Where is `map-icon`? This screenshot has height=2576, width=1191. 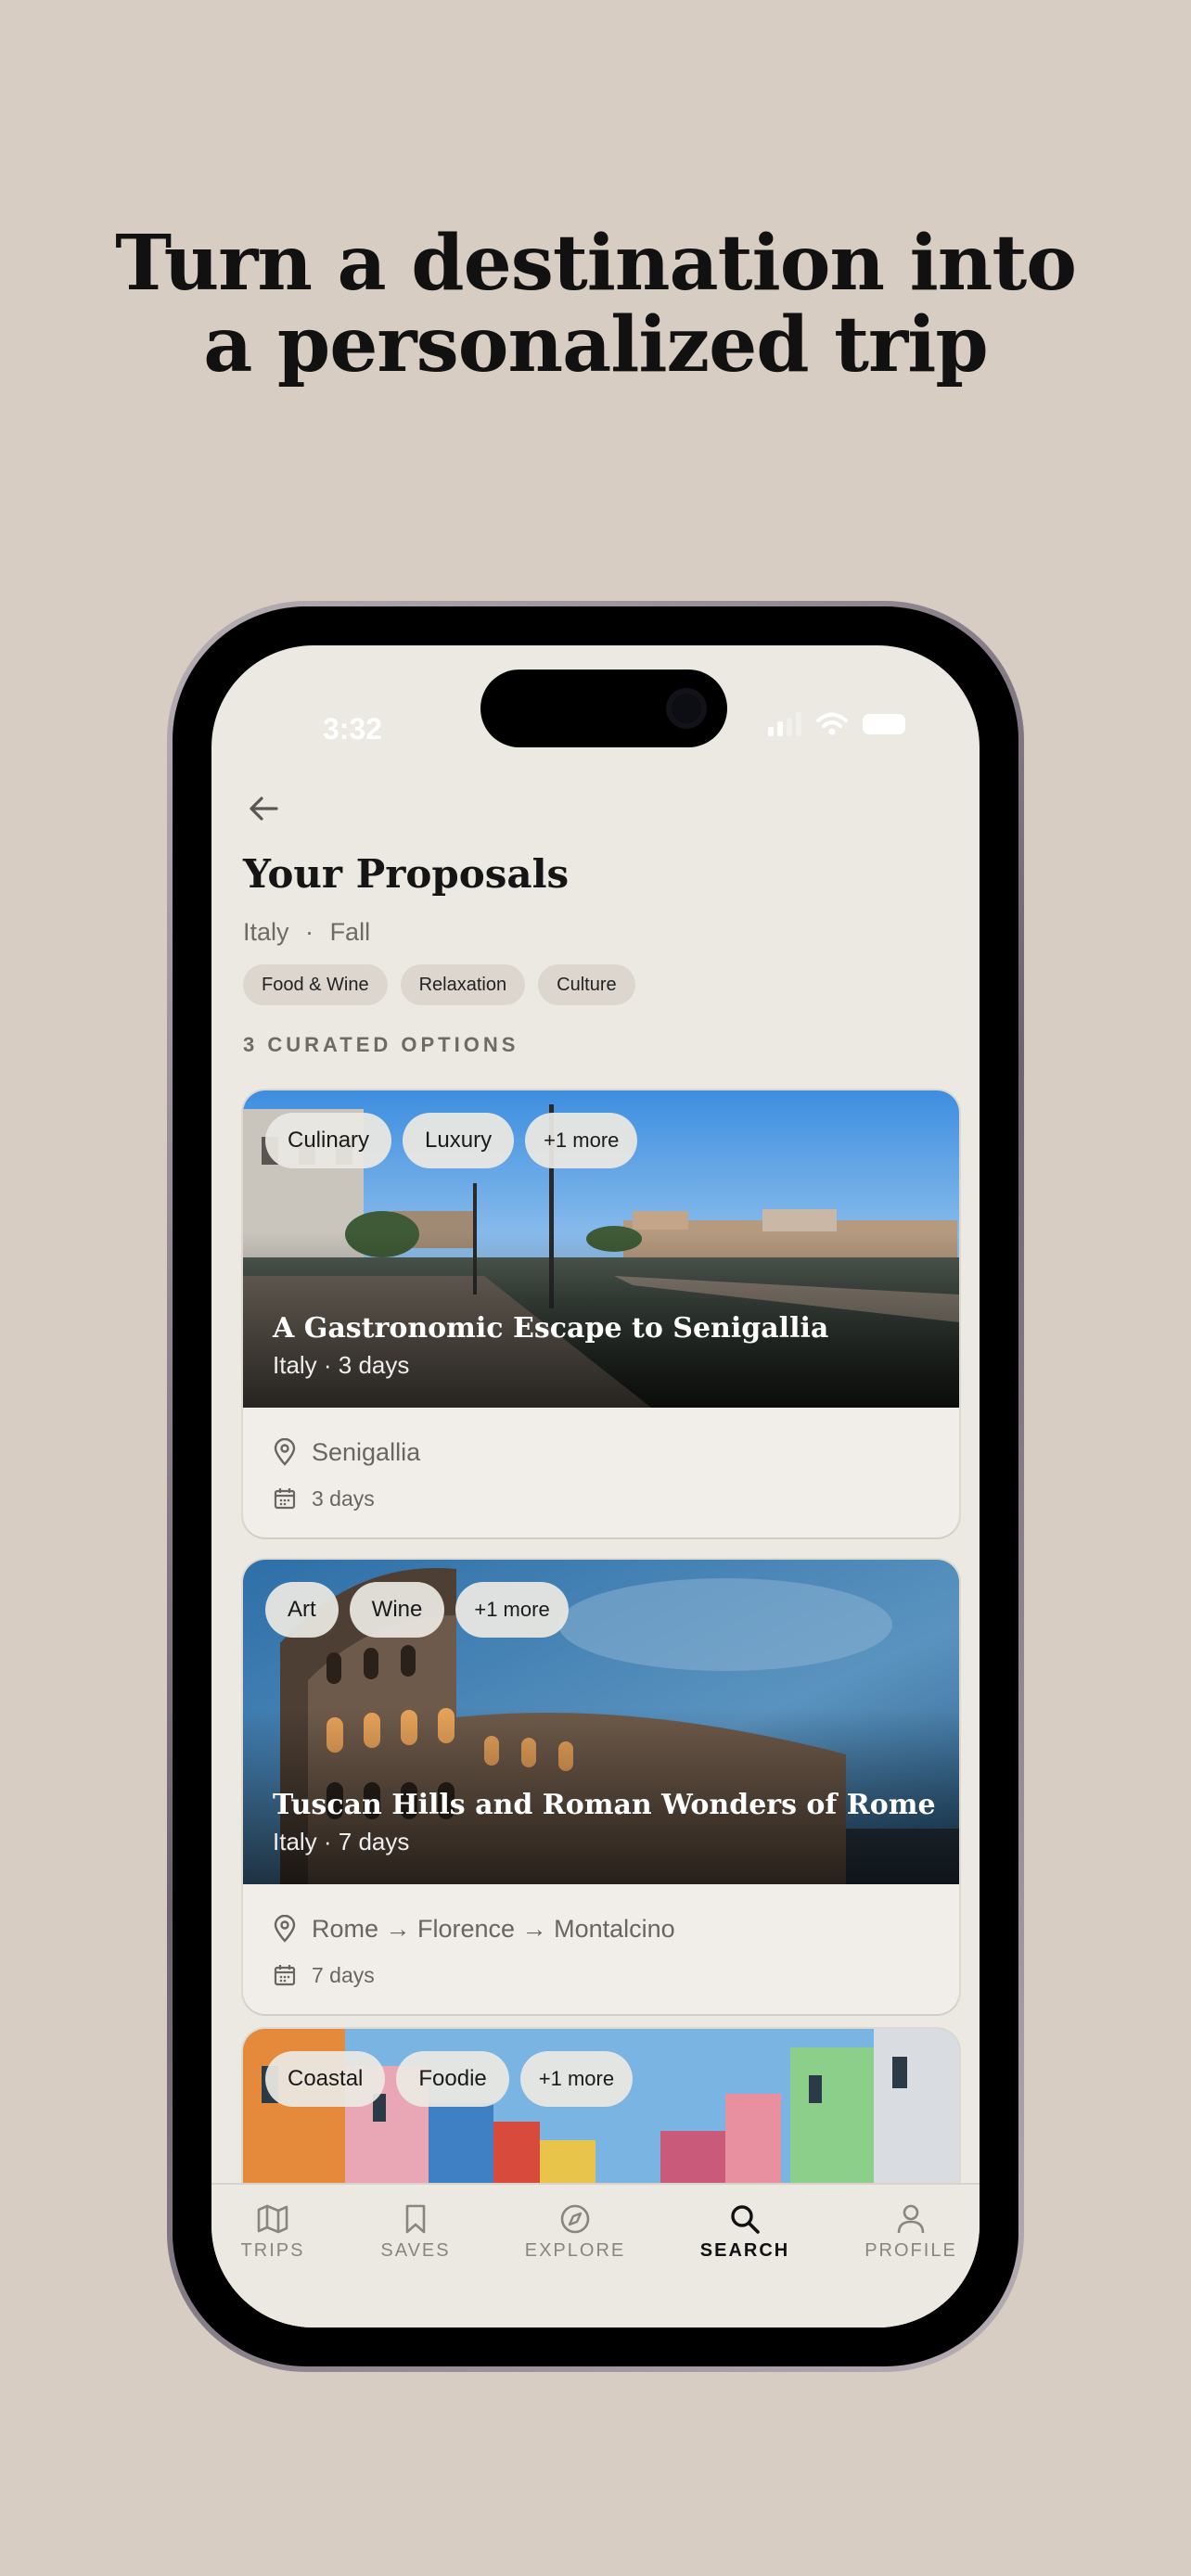
map-icon is located at coordinates (272, 2219).